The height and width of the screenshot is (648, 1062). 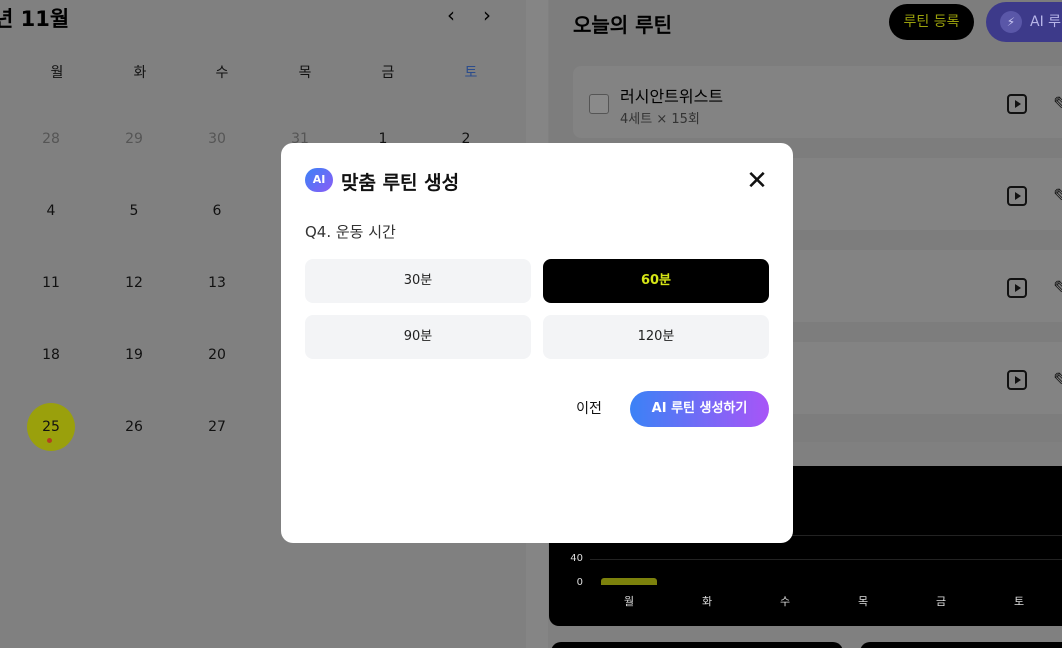 I want to click on close-icon: ✕, so click(x=757, y=181).